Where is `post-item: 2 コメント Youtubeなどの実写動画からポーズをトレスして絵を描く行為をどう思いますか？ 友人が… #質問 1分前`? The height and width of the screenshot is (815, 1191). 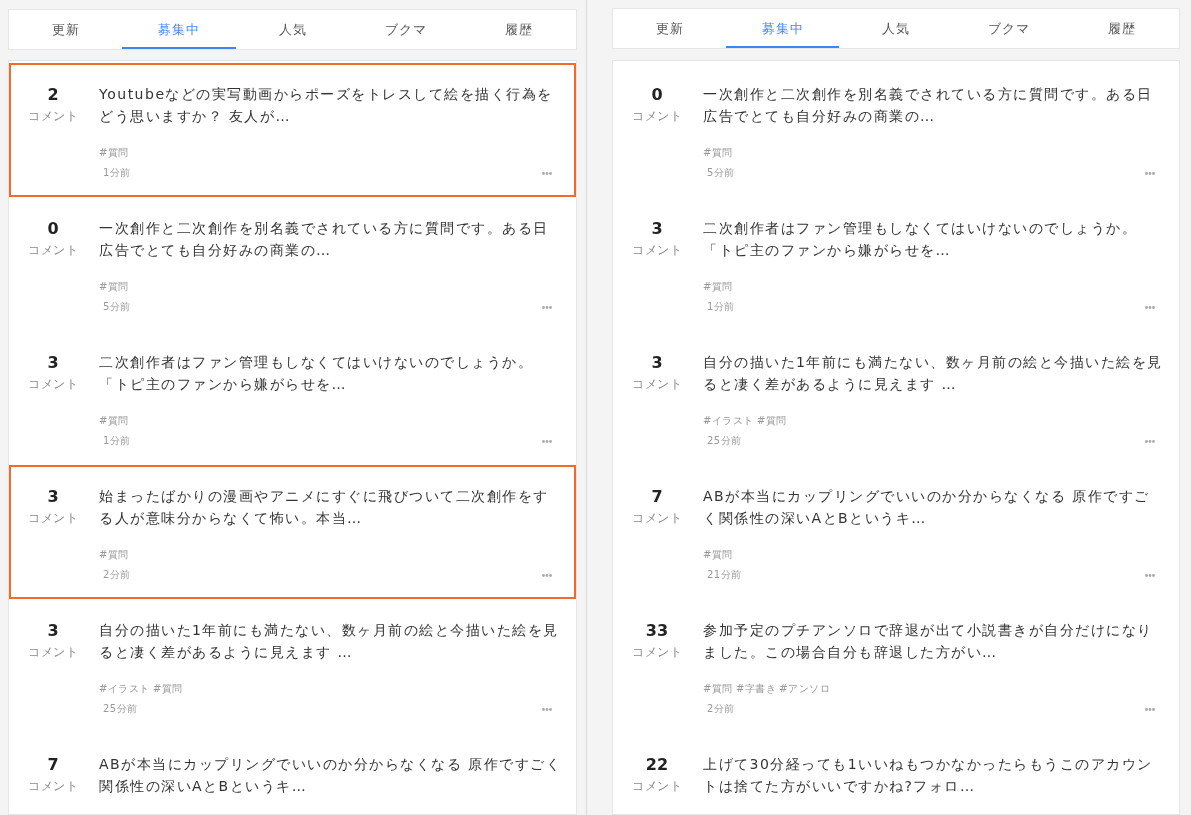
post-item: 2 コメント Youtubeなどの実写動画からポーズをトレスして絵を描く行為をどう思いますか？ 友人が… #質問 1分前 is located at coordinates (292, 130).